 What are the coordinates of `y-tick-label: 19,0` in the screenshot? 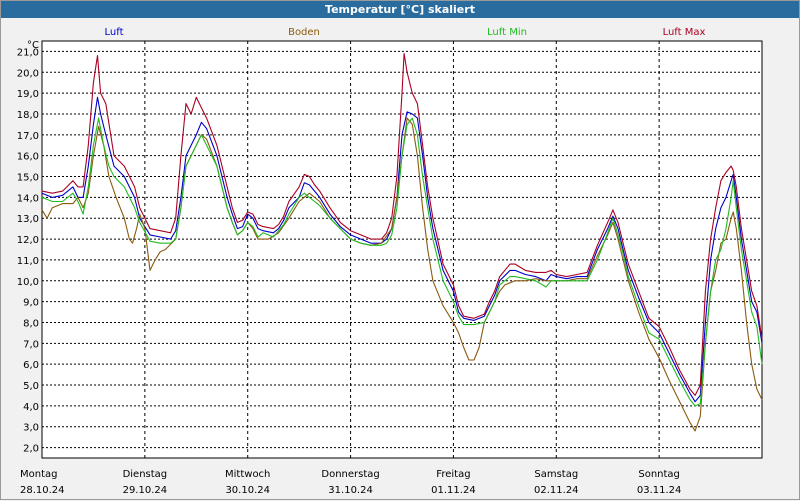 It's located at (28, 94).